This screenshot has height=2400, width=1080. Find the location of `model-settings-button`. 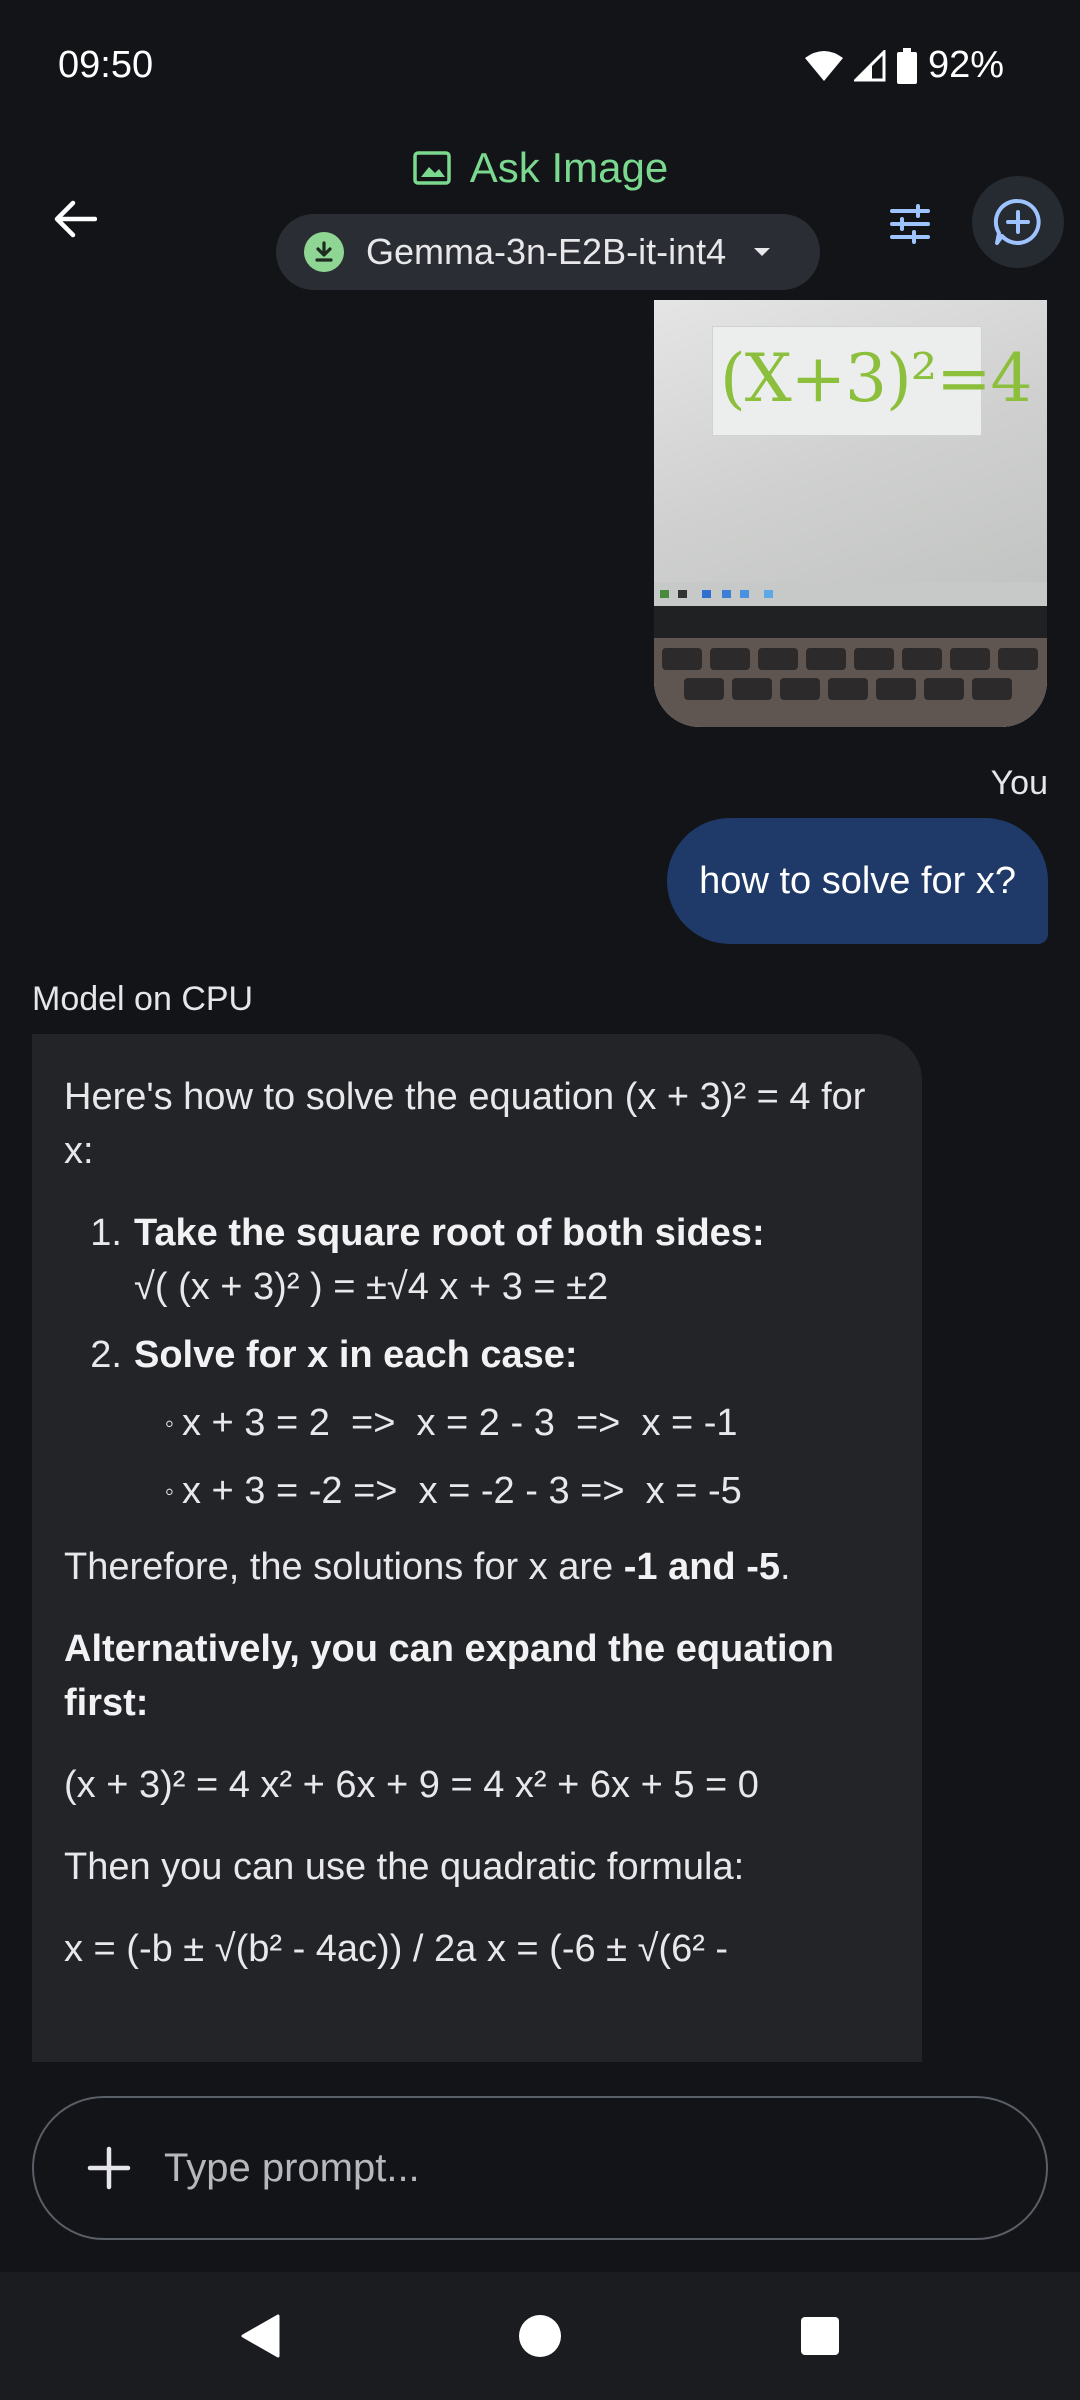

model-settings-button is located at coordinates (910, 224).